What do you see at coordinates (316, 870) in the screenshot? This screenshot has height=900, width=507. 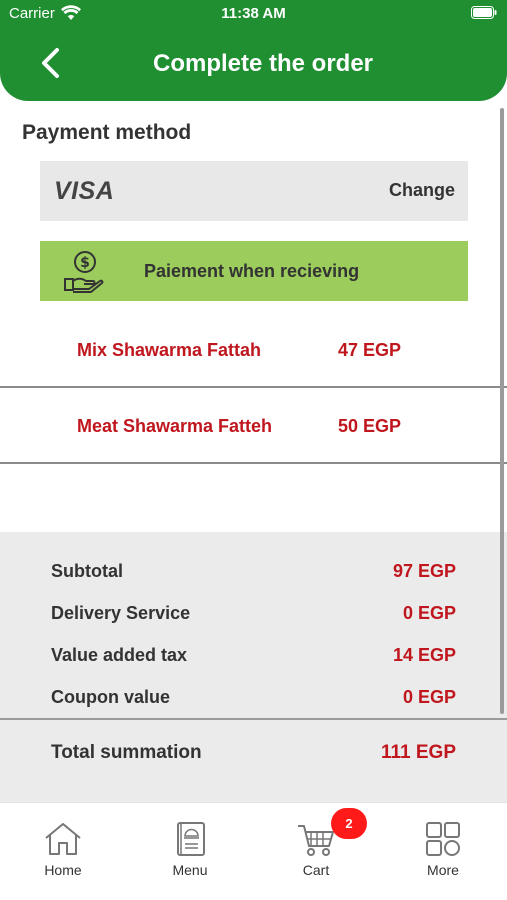 I see `tab-cart-label: Cart` at bounding box center [316, 870].